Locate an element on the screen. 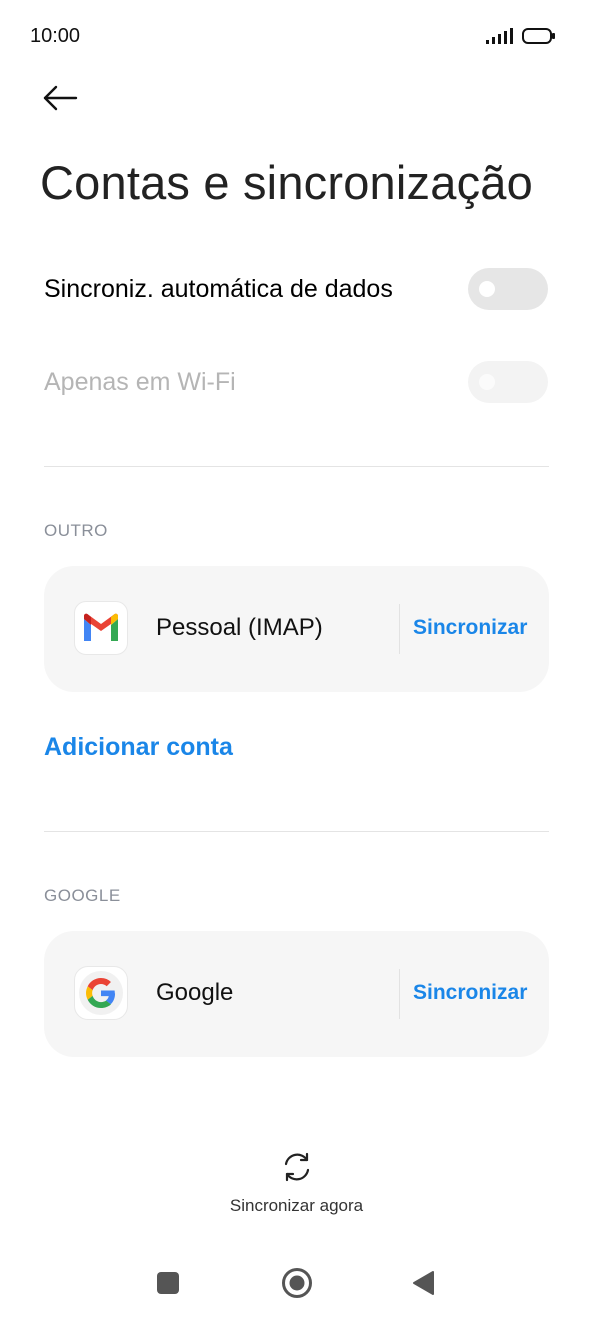  add-account-button: Adicionar conta is located at coordinates (138, 747).